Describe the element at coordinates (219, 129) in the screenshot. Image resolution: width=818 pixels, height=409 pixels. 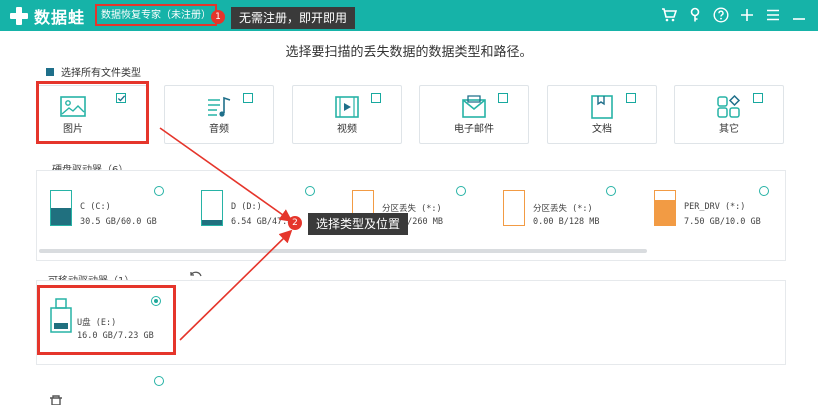
I see `type-label-audio: 音频` at that location.